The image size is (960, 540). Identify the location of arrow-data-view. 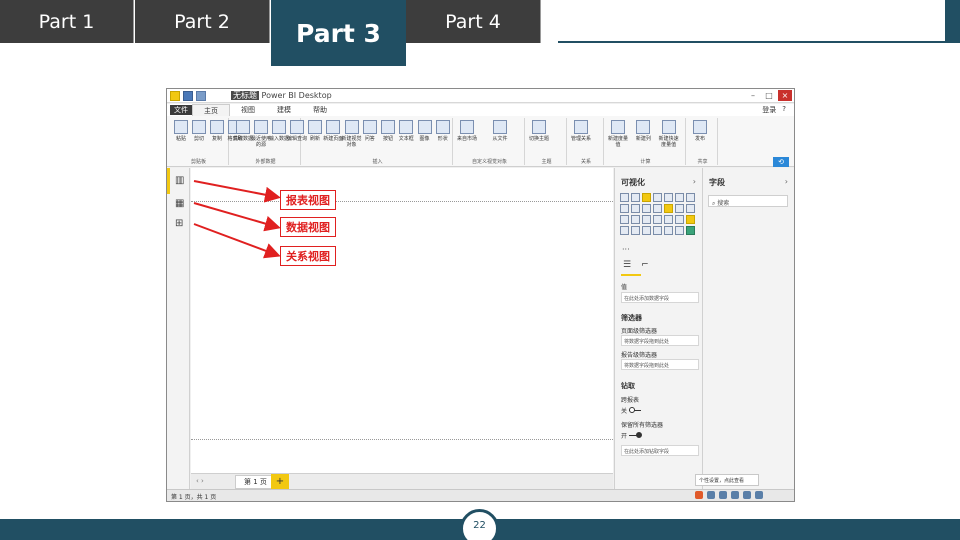
(237, 217).